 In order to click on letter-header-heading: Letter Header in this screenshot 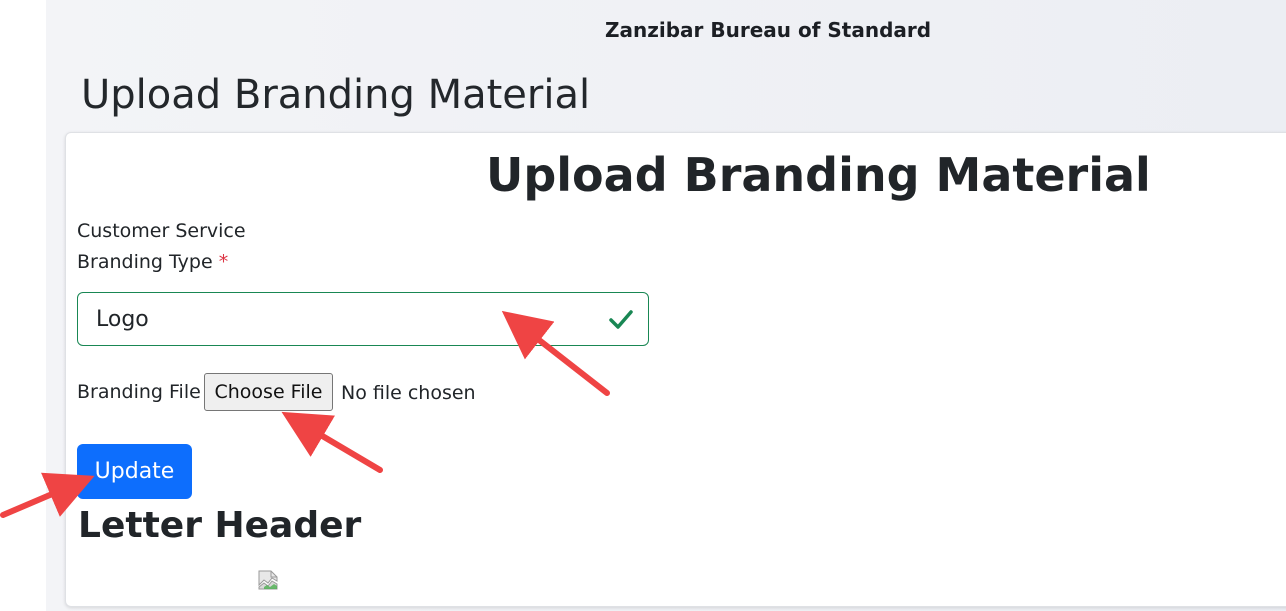, I will do `click(220, 525)`.